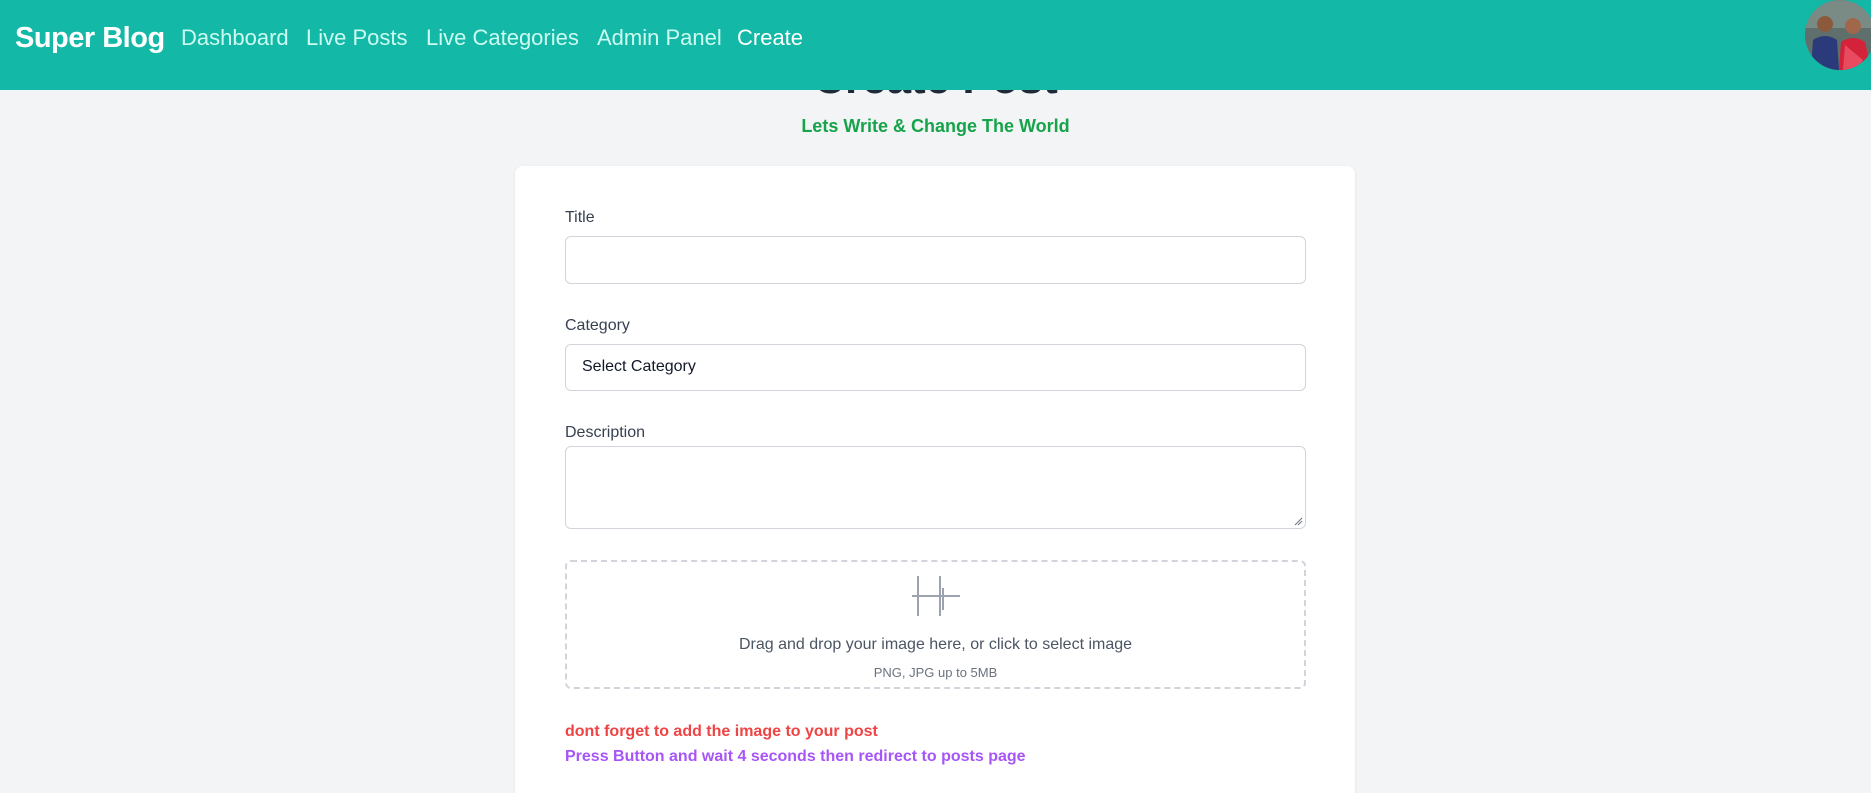 This screenshot has height=793, width=1871. I want to click on title-input, so click(935, 260).